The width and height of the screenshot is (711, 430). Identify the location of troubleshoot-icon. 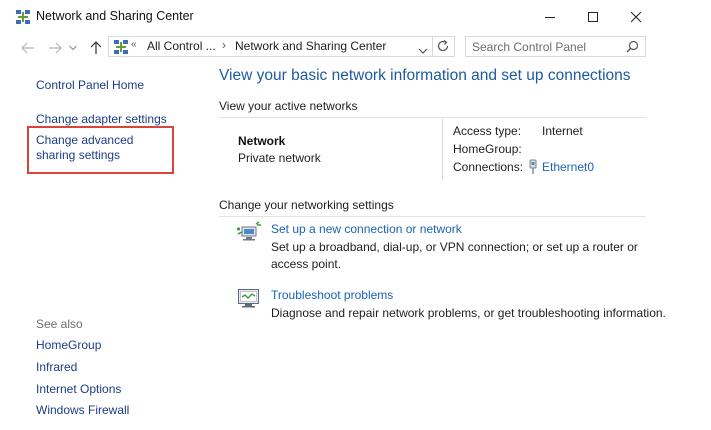
(249, 298).